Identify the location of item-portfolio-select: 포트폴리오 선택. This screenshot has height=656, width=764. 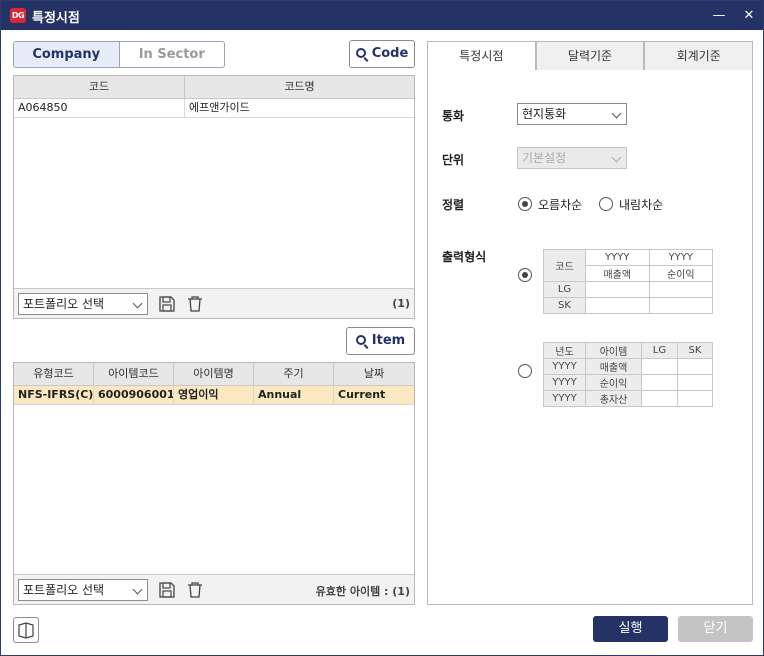
(83, 590).